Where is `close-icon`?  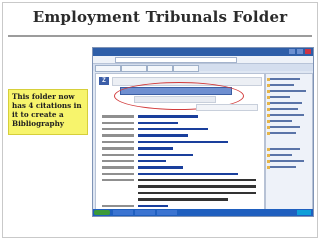
close-icon is located at coordinates (308, 51).